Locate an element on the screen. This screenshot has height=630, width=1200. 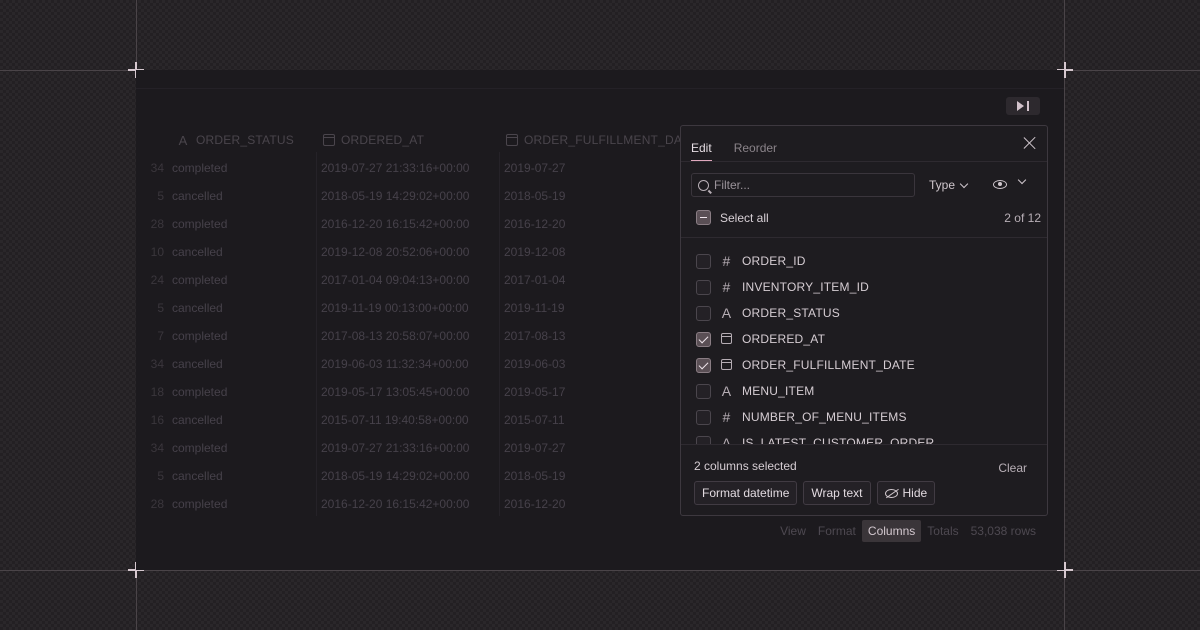
hide-button: Hide is located at coordinates (906, 493).